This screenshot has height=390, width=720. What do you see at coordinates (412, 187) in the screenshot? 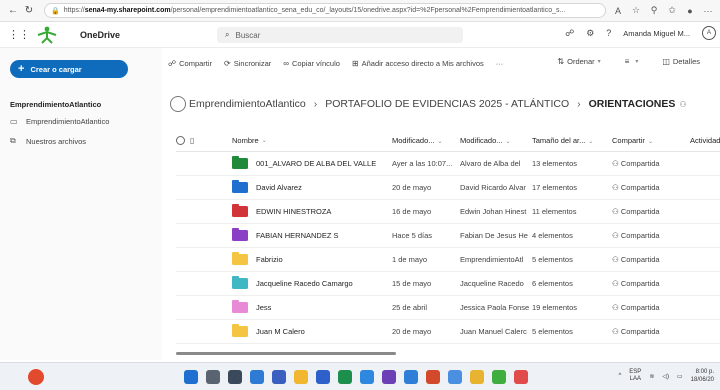
I see `row-modified: 20 de mayo` at bounding box center [412, 187].